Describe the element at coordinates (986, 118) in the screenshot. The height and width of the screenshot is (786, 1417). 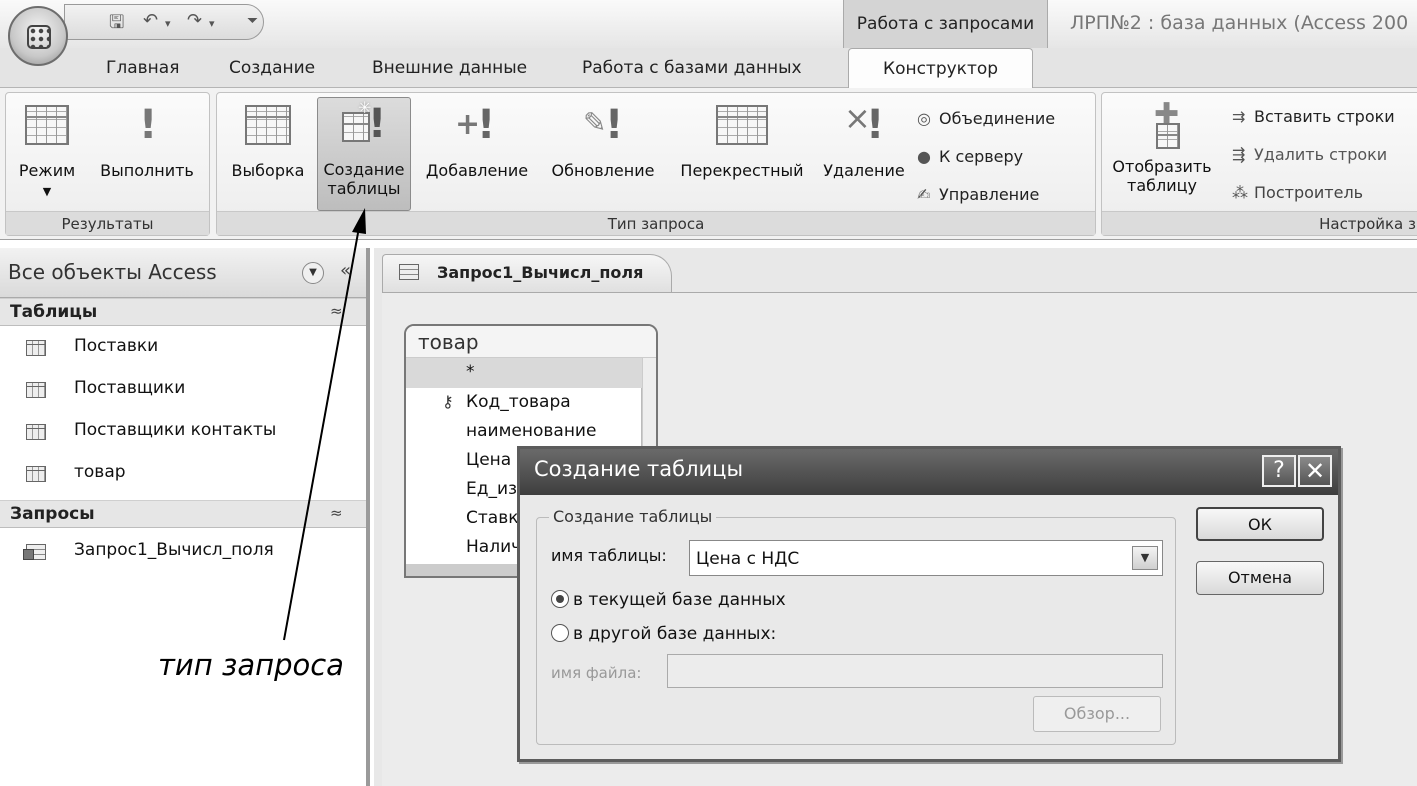
I see `union-query-button: ◎ Объединение` at that location.